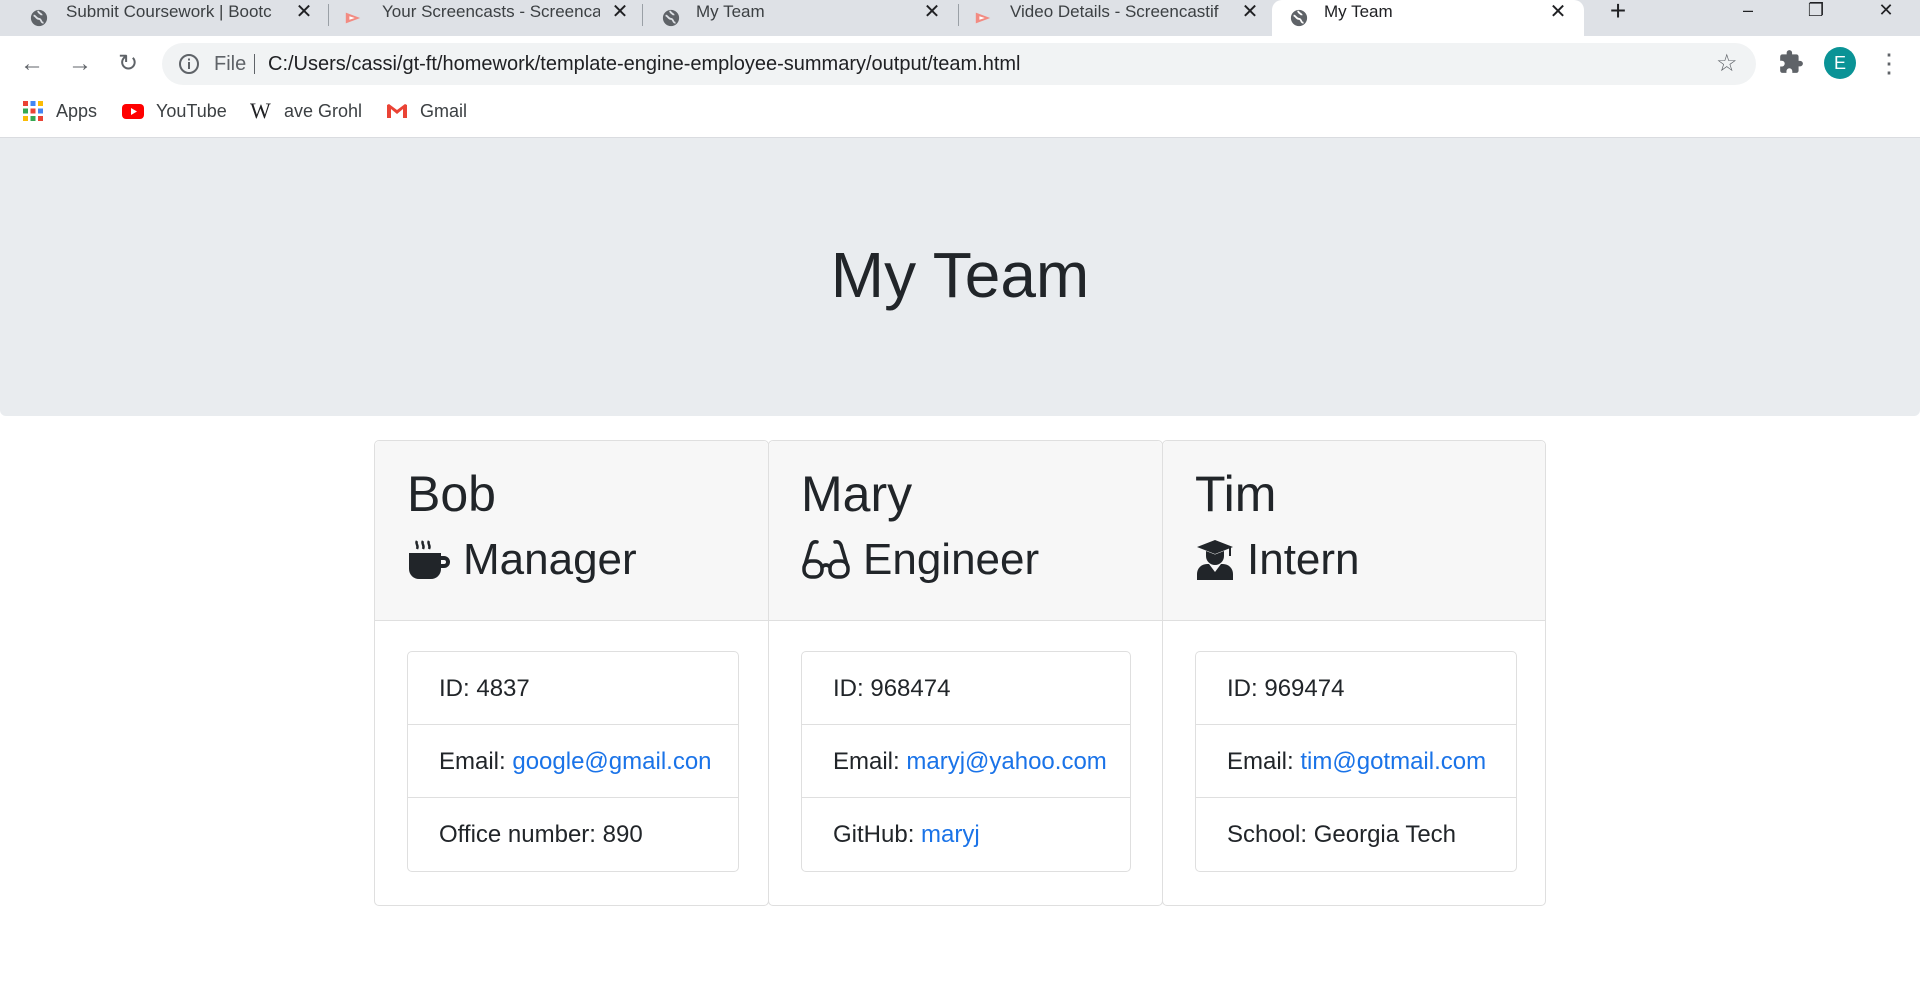  What do you see at coordinates (1728, 64) in the screenshot?
I see `bookmark-star-icon: ☆` at bounding box center [1728, 64].